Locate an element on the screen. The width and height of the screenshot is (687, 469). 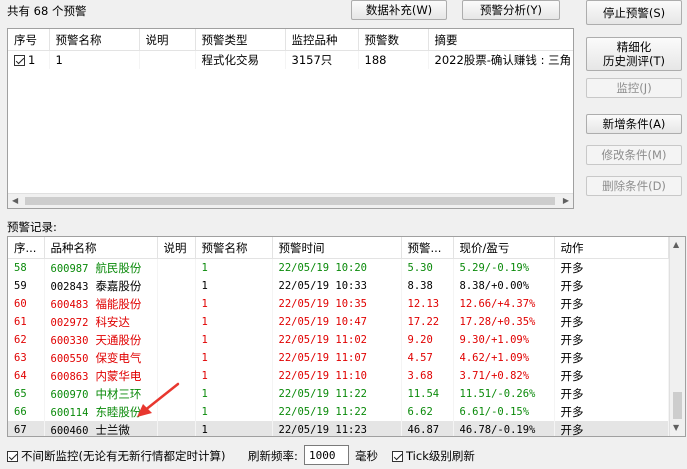
stock-cell: 600460 士兰微 is located at coordinates (101, 429).